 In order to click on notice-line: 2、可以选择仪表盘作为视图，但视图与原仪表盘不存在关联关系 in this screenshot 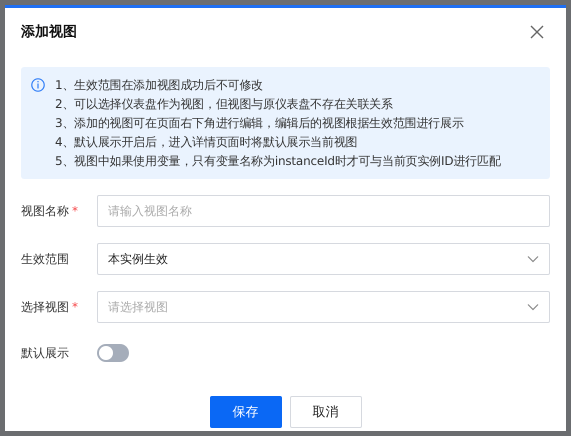, I will do `click(224, 104)`.